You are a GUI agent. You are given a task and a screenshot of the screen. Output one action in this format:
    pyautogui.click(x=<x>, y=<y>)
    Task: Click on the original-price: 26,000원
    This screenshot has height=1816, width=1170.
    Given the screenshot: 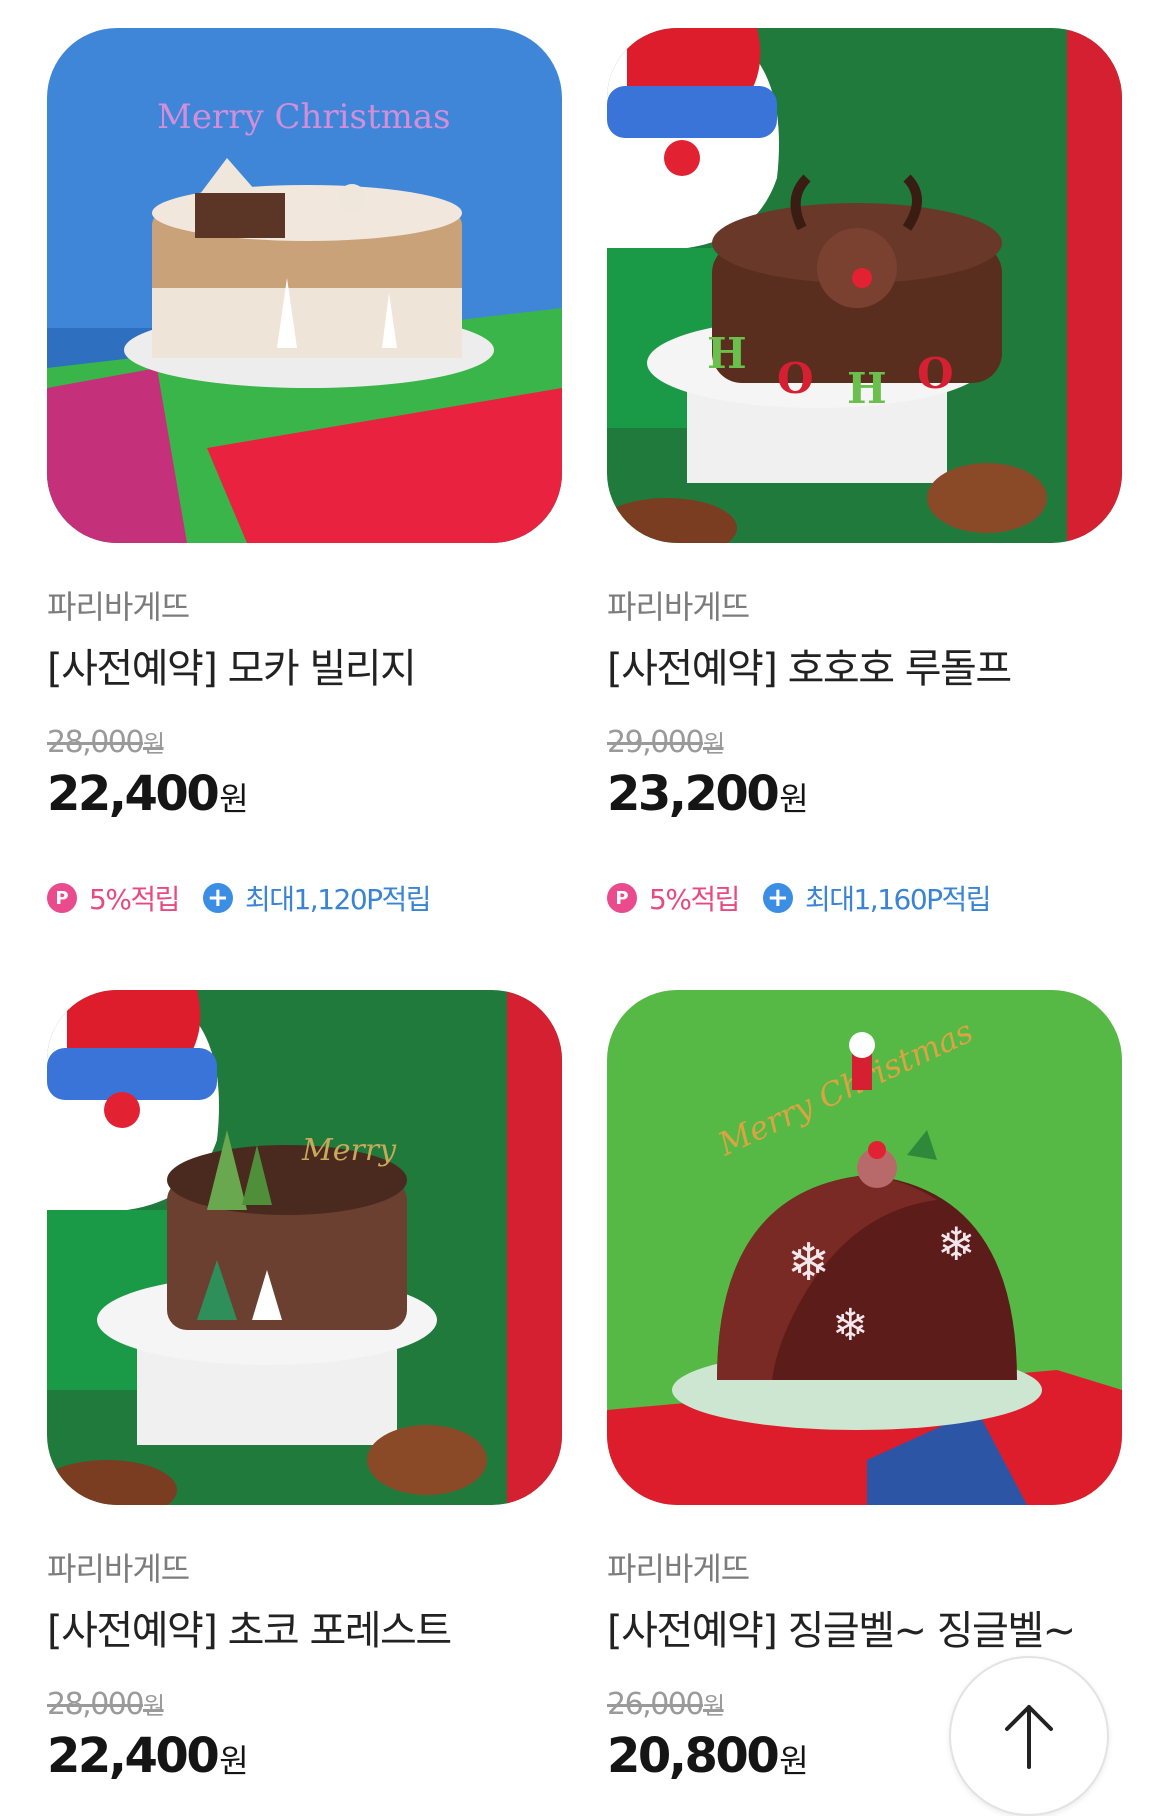 What is the action you would take?
    pyautogui.click(x=666, y=1704)
    